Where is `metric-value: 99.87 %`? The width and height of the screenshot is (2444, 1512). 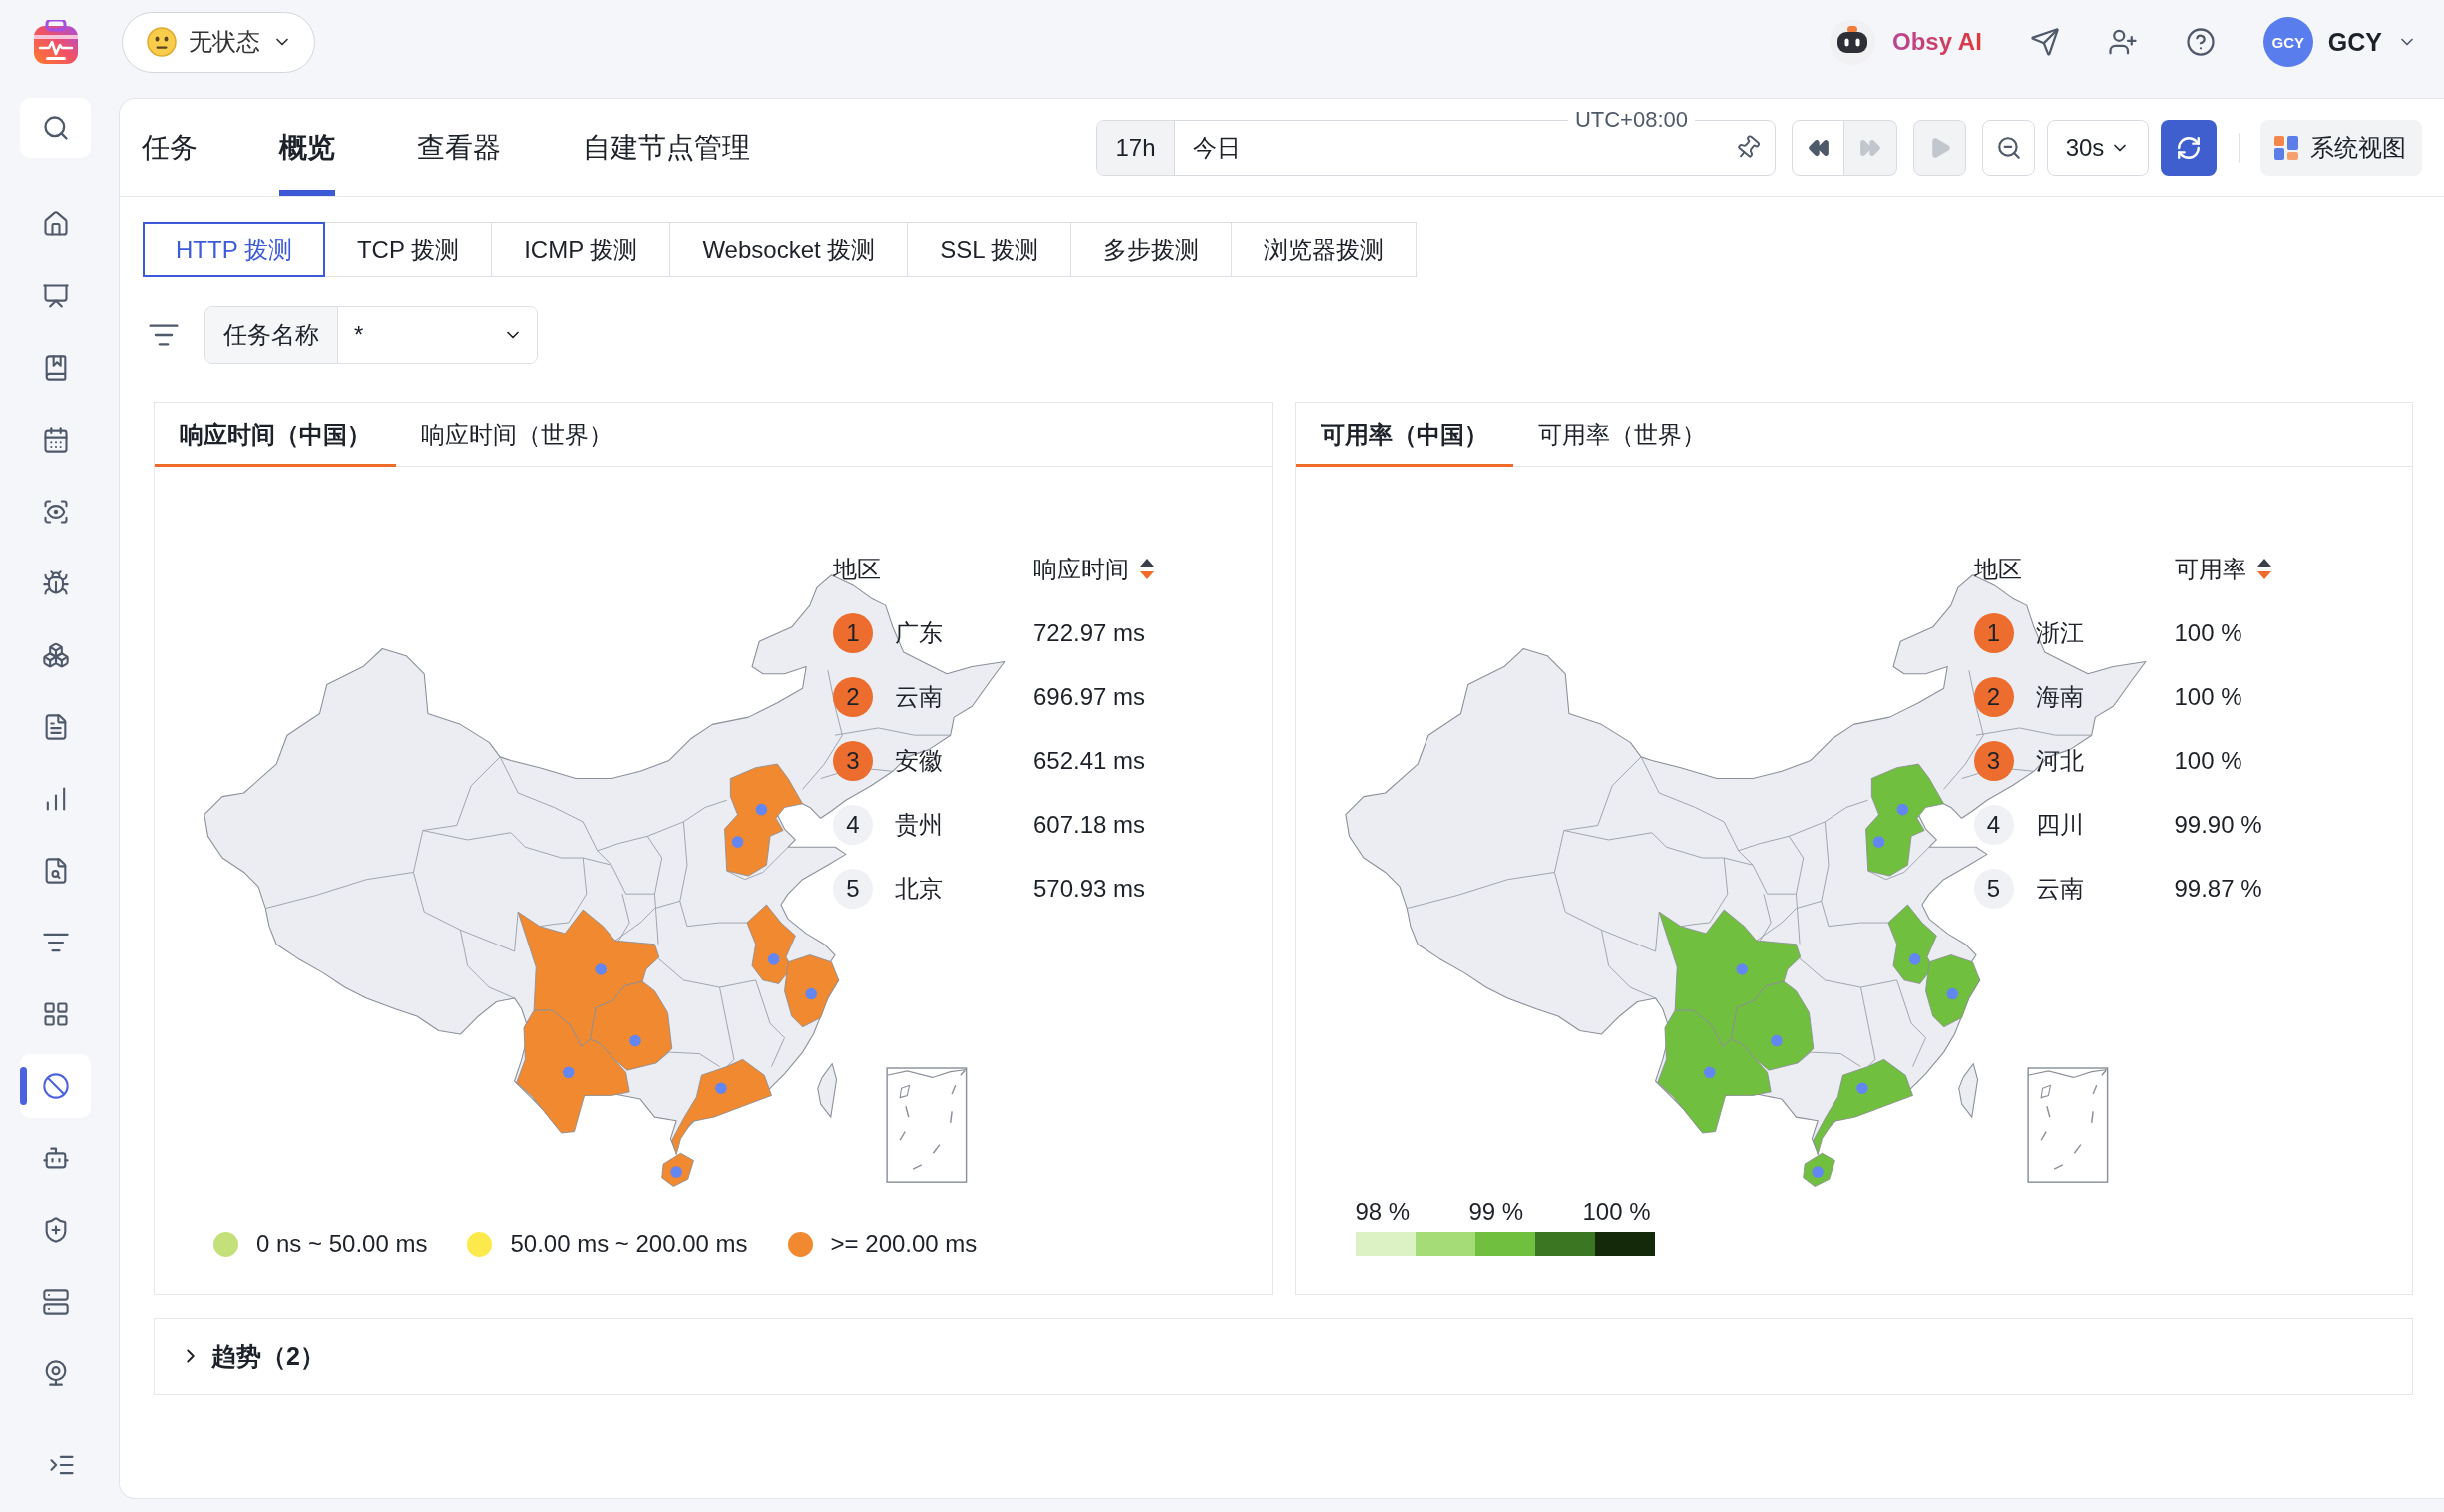
metric-value: 99.87 % is located at coordinates (2218, 889).